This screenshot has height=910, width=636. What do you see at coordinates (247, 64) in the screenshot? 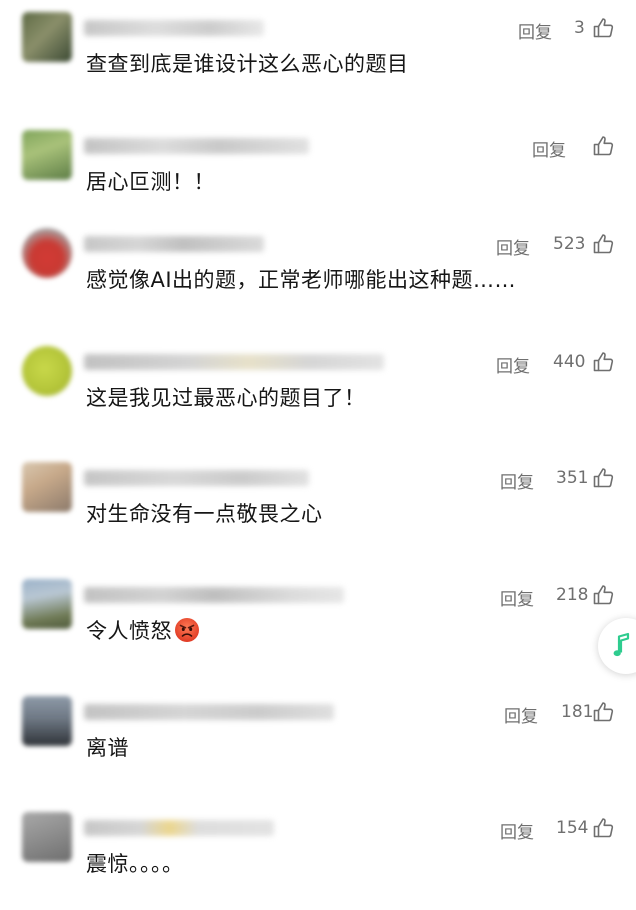
I see `comment-text: 查查到底是谁设计这么恶心的题目` at bounding box center [247, 64].